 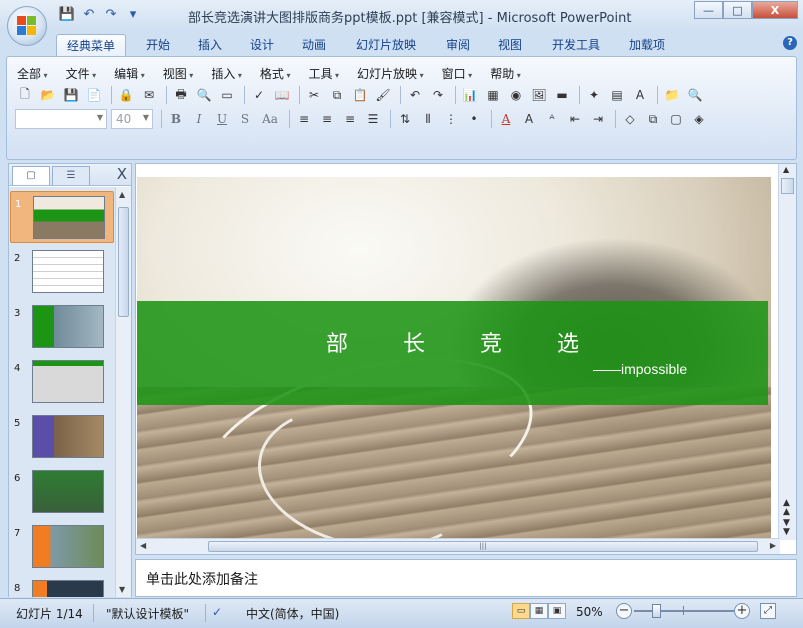 What do you see at coordinates (149, 95) in the screenshot?
I see `email-icon: ✉` at bounding box center [149, 95].